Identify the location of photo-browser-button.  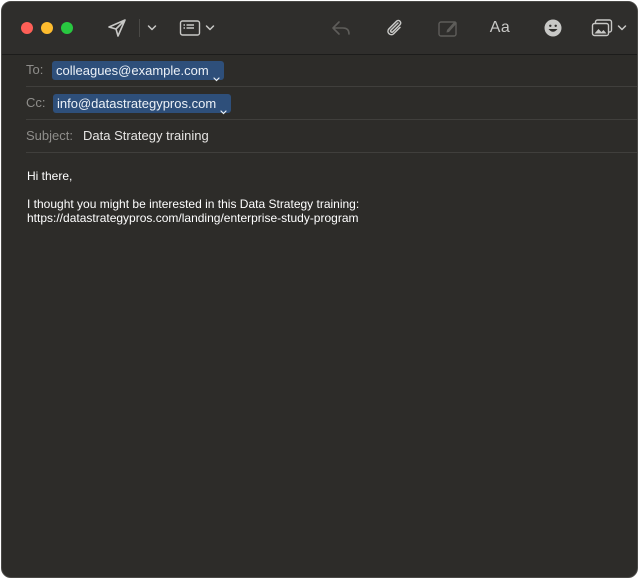
(609, 28).